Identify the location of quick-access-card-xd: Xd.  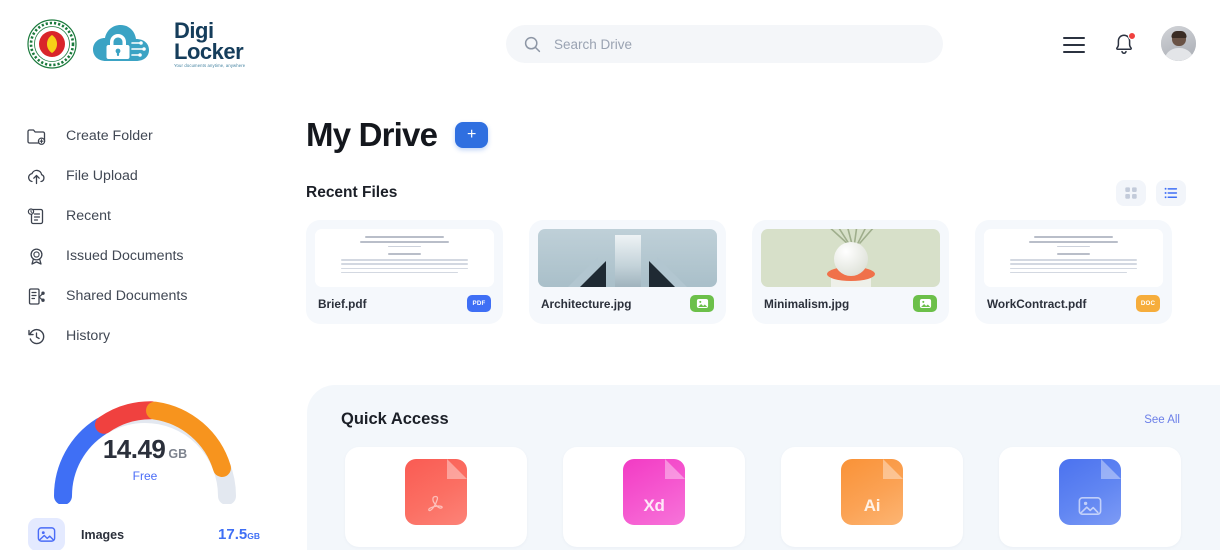
(654, 497).